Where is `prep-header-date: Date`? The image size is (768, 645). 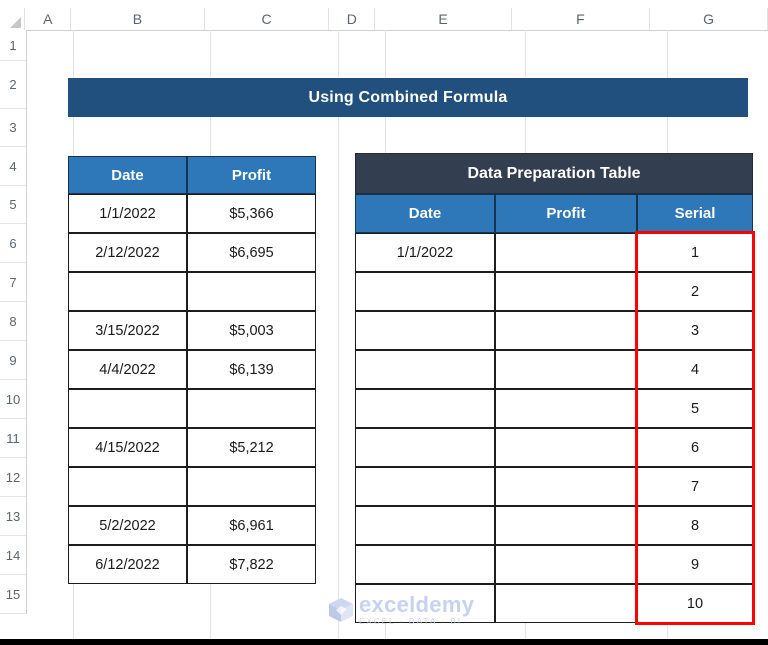 prep-header-date: Date is located at coordinates (425, 213).